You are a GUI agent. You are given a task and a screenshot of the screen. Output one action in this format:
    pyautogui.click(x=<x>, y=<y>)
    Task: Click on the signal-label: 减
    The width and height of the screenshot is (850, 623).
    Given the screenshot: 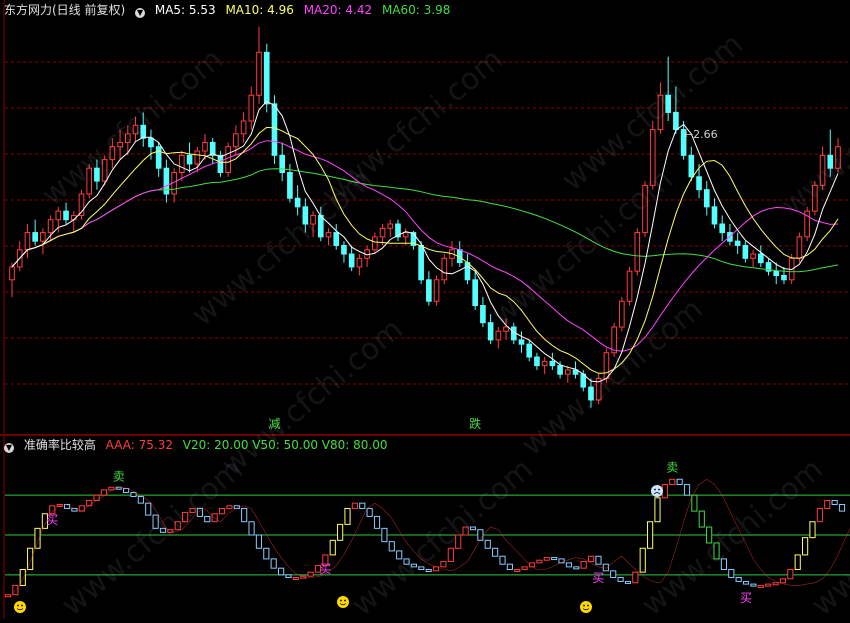 What is the action you would take?
    pyautogui.click(x=274, y=424)
    